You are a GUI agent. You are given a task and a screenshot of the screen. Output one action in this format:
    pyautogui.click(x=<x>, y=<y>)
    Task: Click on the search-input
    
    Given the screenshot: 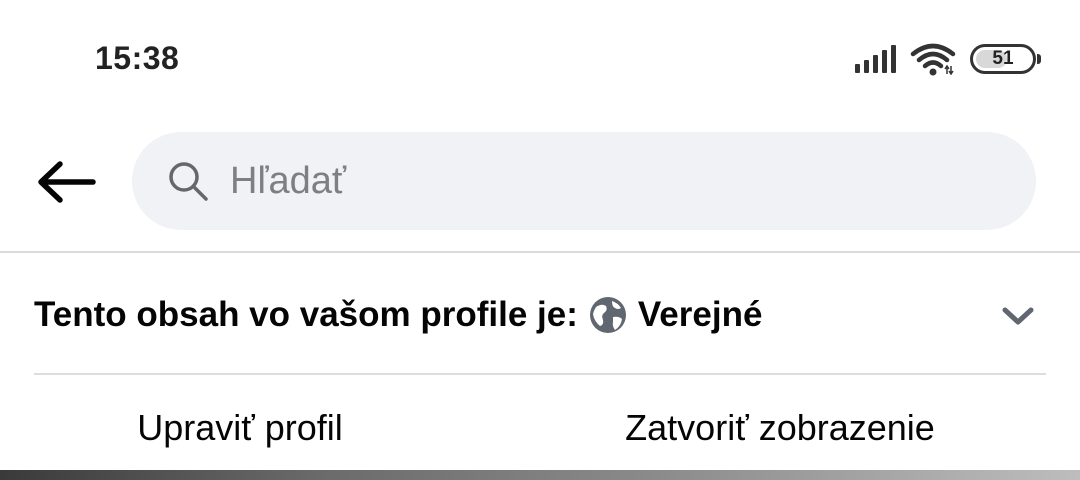 What is the action you would take?
    pyautogui.click(x=620, y=181)
    